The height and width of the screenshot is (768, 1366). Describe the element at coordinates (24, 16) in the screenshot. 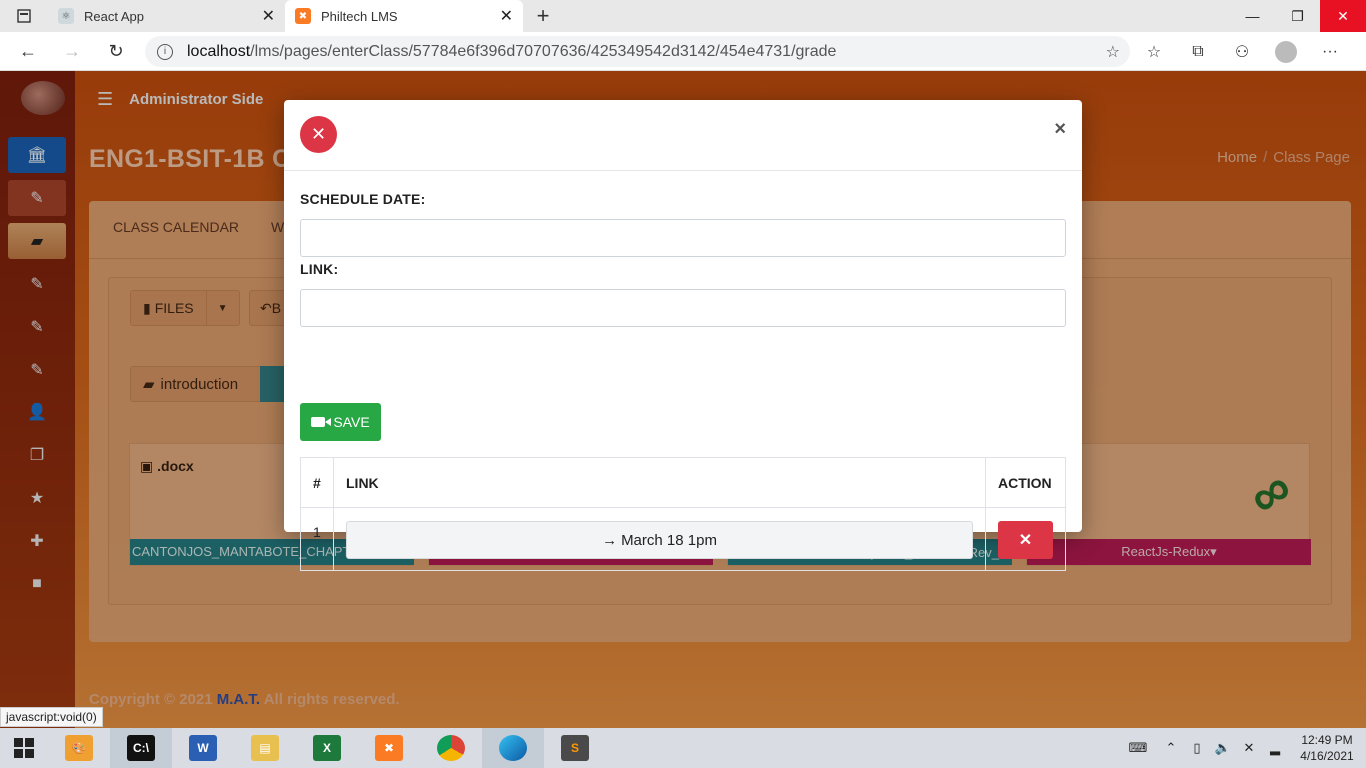

I see `tab-actions-icon` at that location.